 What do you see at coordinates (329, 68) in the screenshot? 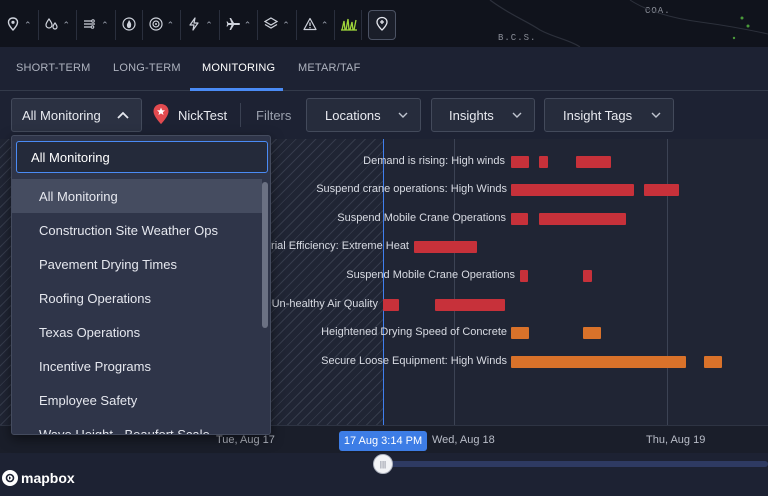
I see `tab-metar-taf: METAR/TAF` at bounding box center [329, 68].